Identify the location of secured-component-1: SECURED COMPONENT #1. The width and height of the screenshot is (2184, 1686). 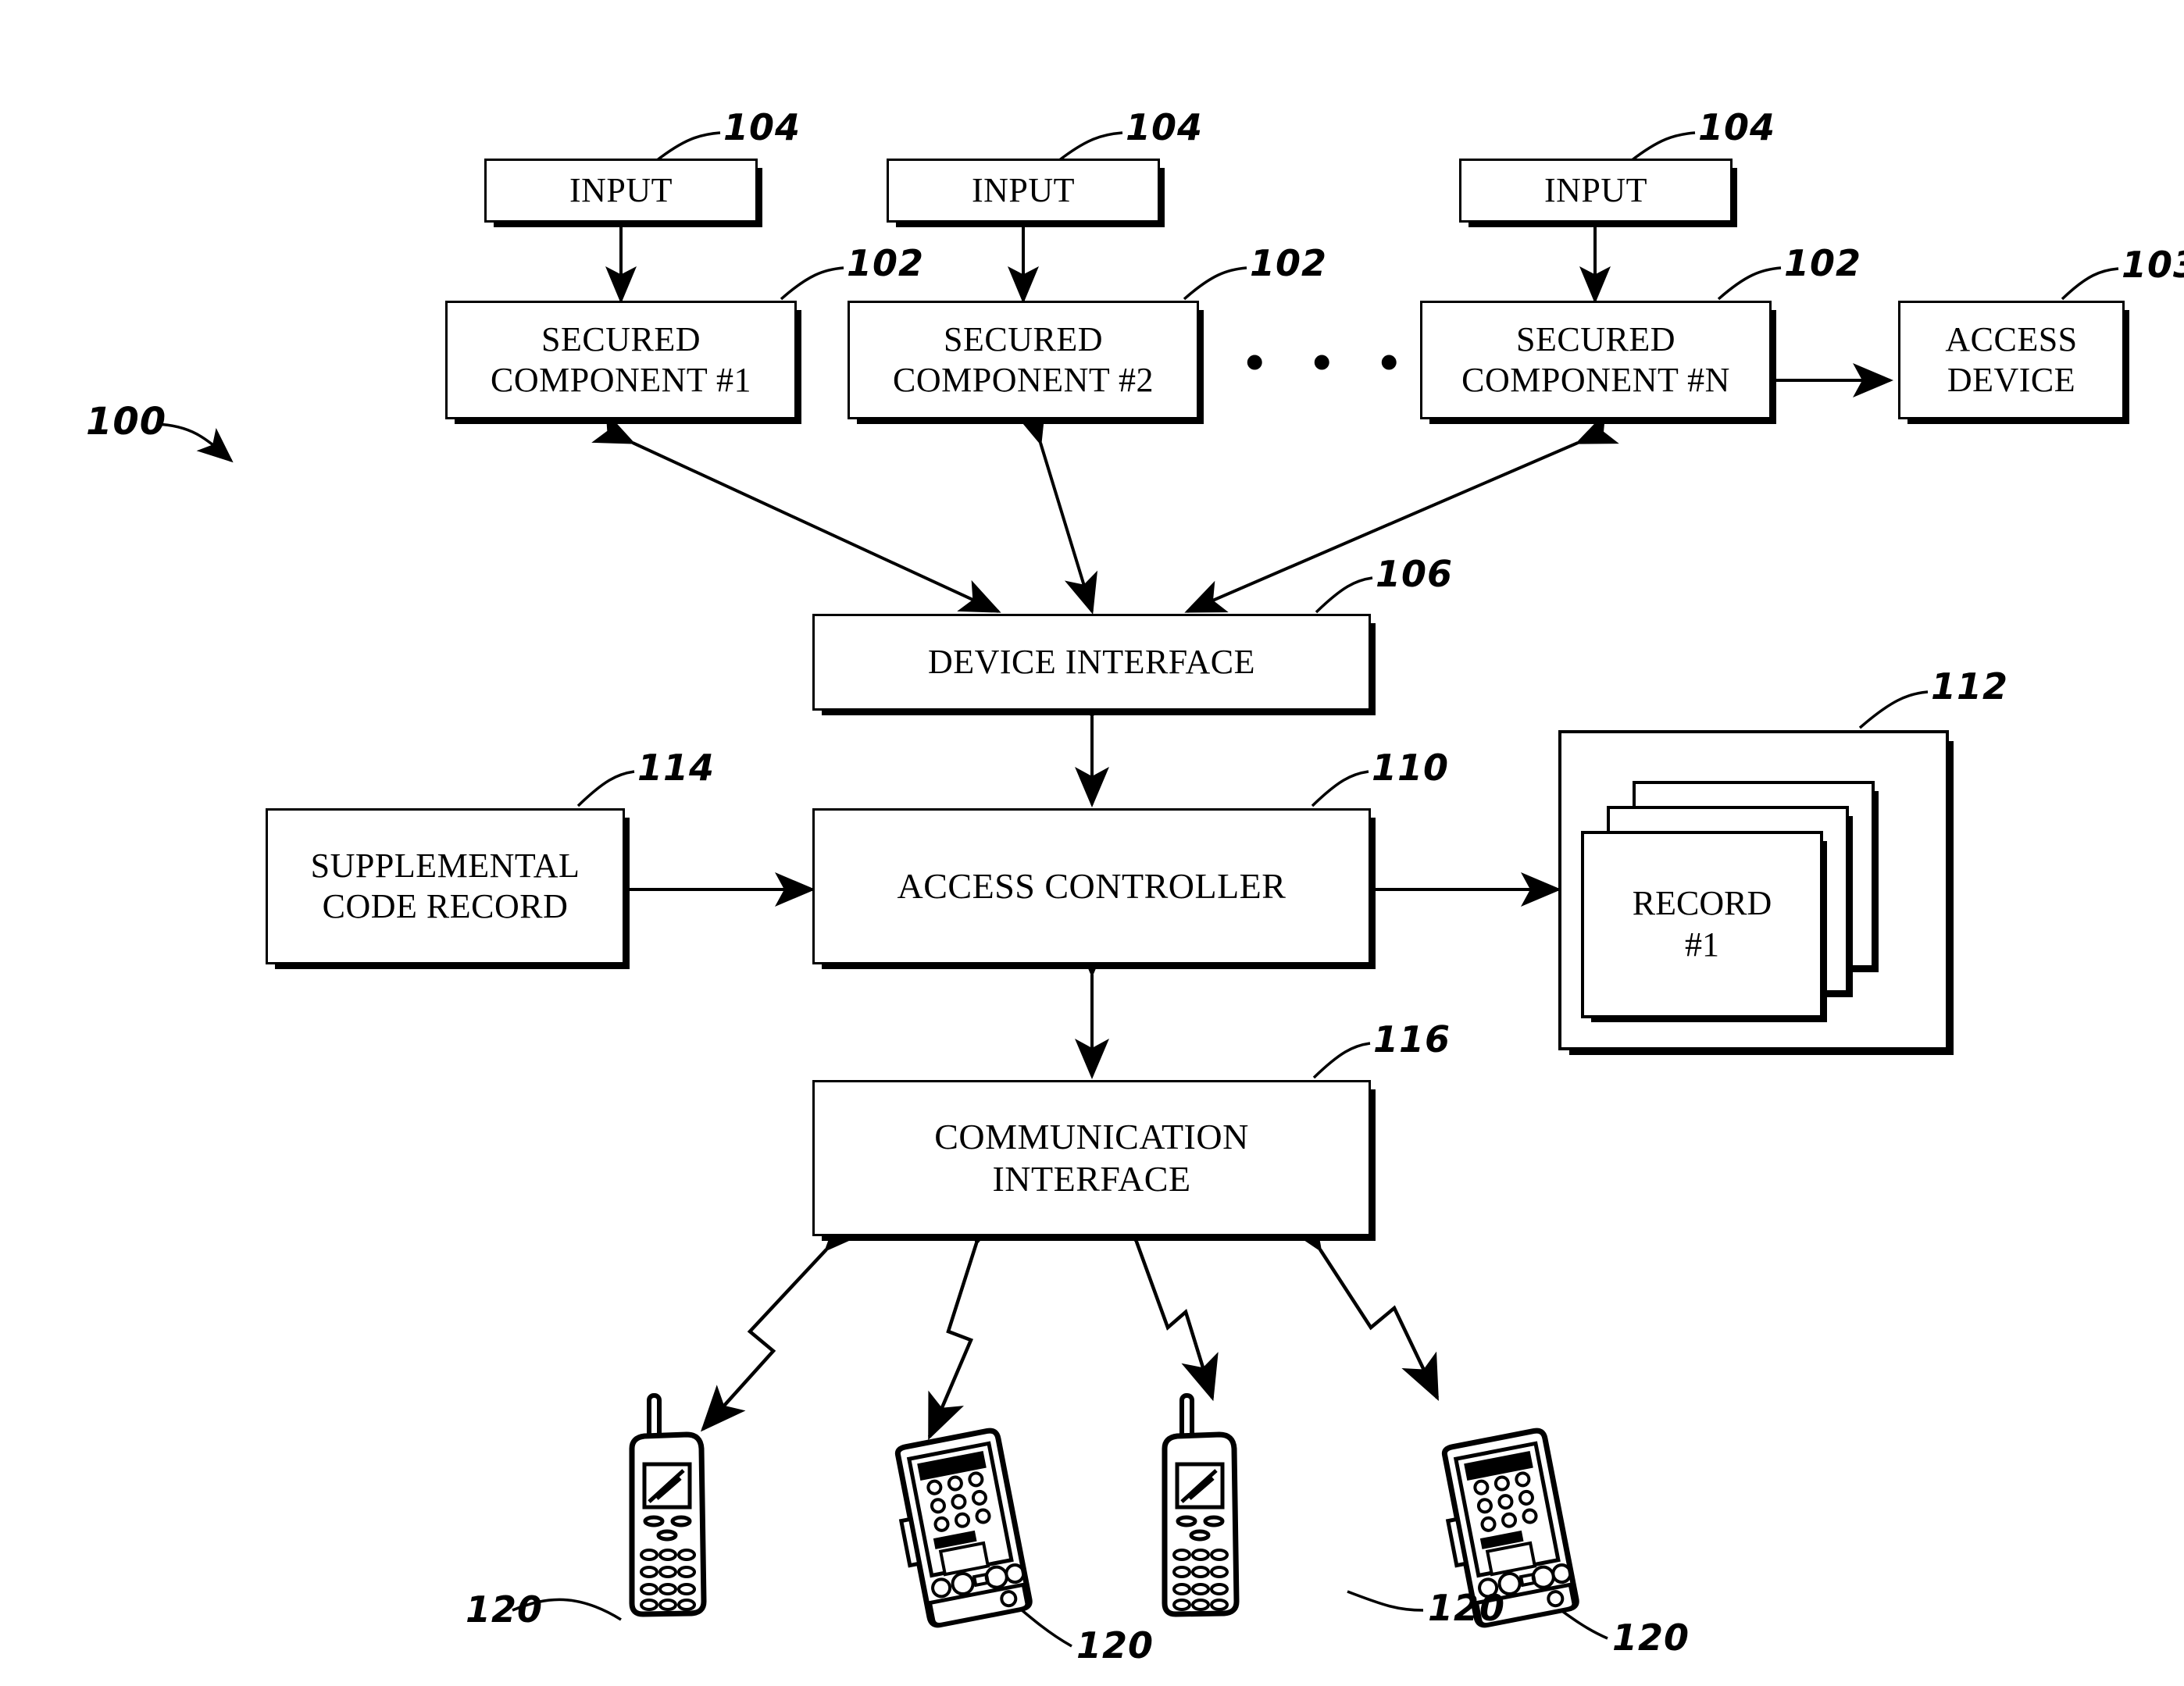
(621, 360).